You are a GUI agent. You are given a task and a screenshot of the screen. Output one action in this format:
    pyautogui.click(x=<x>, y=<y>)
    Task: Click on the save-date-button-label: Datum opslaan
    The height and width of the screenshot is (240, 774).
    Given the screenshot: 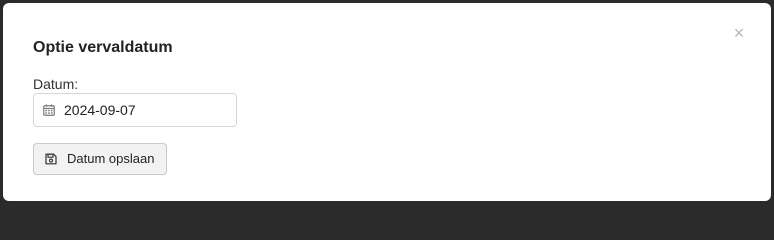 What is the action you would take?
    pyautogui.click(x=111, y=158)
    